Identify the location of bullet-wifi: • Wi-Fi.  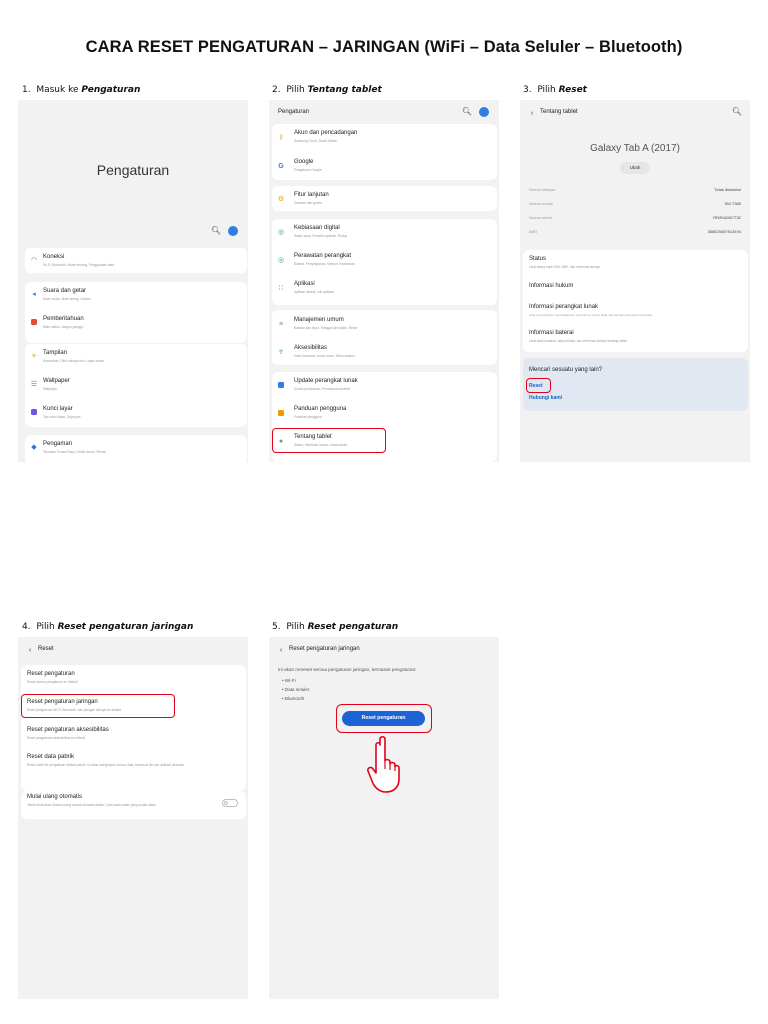
(289, 680).